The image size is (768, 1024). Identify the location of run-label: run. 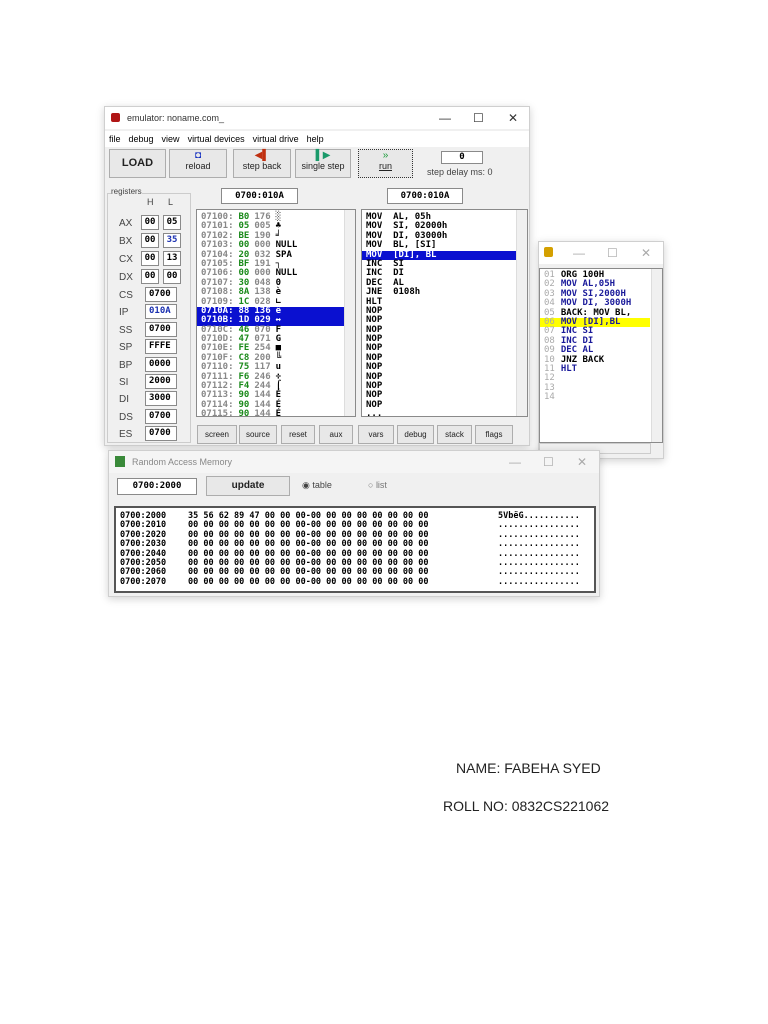
(385, 166).